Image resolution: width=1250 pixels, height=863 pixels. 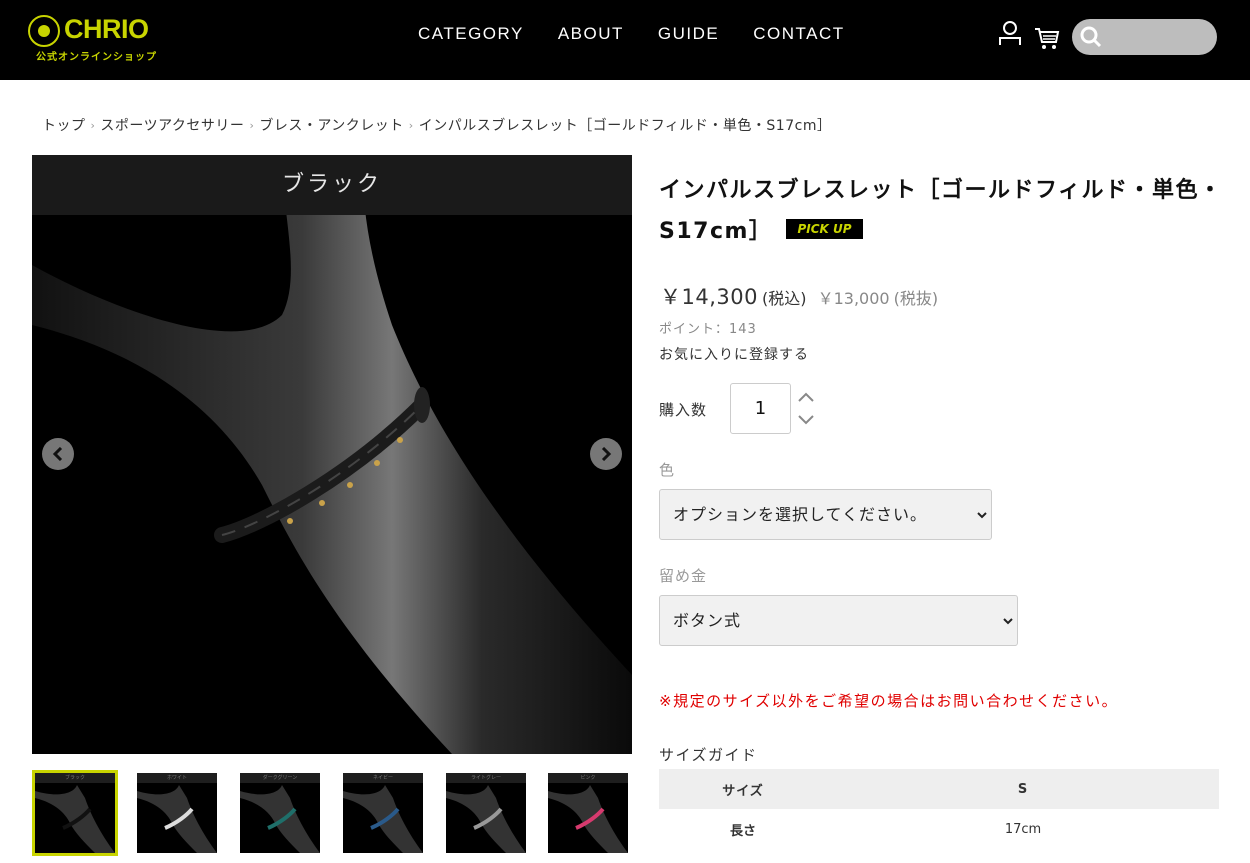 What do you see at coordinates (383, 778) in the screenshot?
I see `thumbnail-label: ネイビー` at bounding box center [383, 778].